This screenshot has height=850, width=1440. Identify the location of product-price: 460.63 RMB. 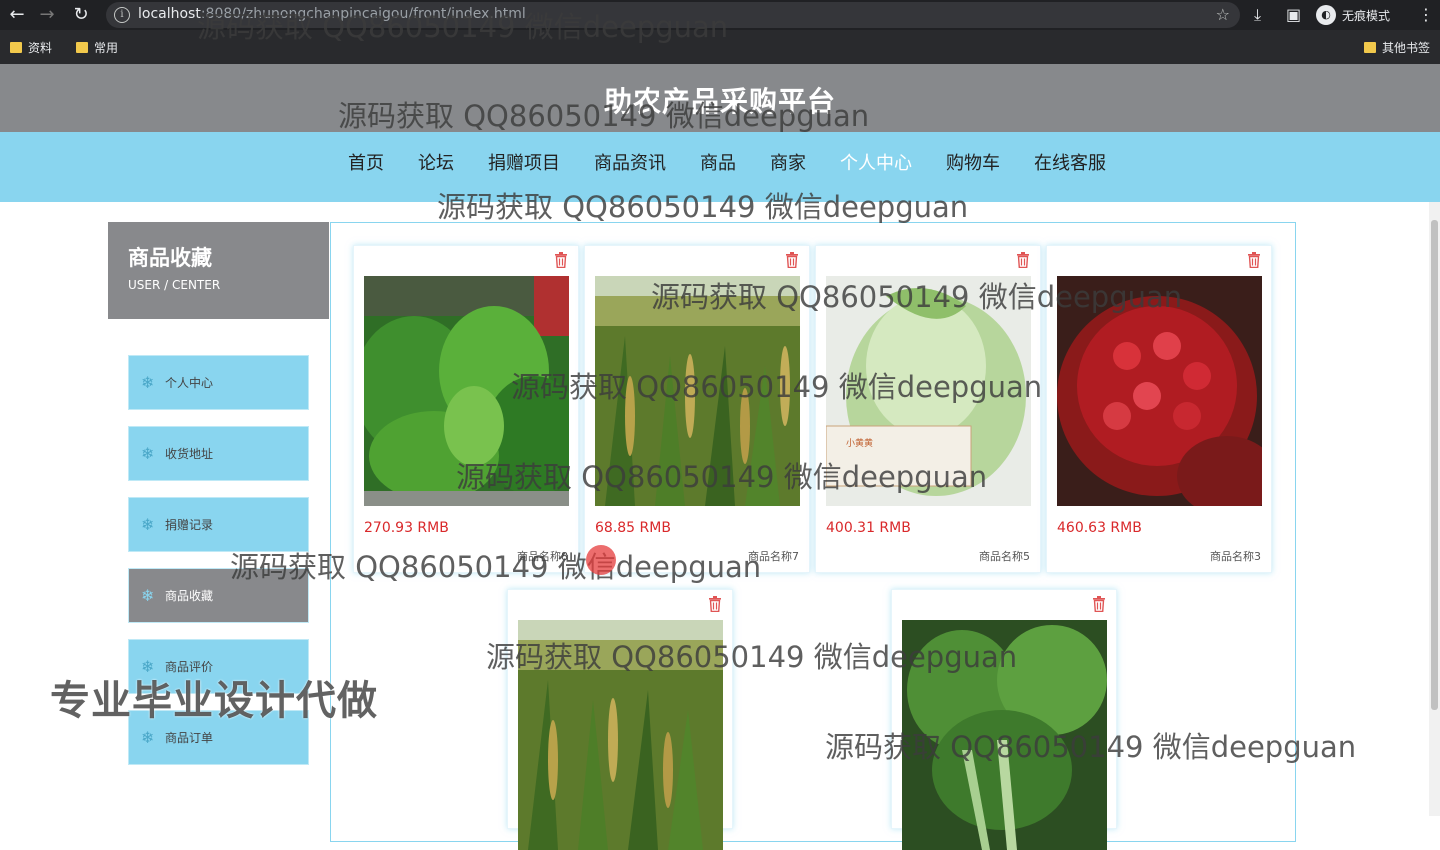
(1099, 528).